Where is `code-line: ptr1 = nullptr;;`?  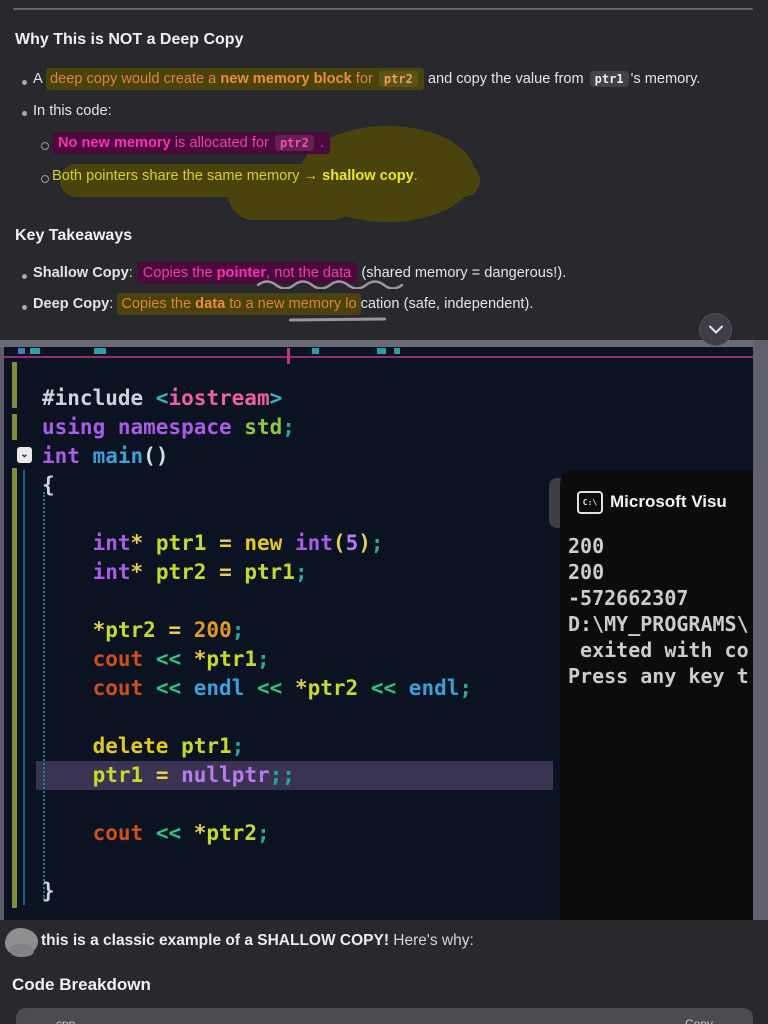
code-line: ptr1 = nullptr;; is located at coordinates (193, 775).